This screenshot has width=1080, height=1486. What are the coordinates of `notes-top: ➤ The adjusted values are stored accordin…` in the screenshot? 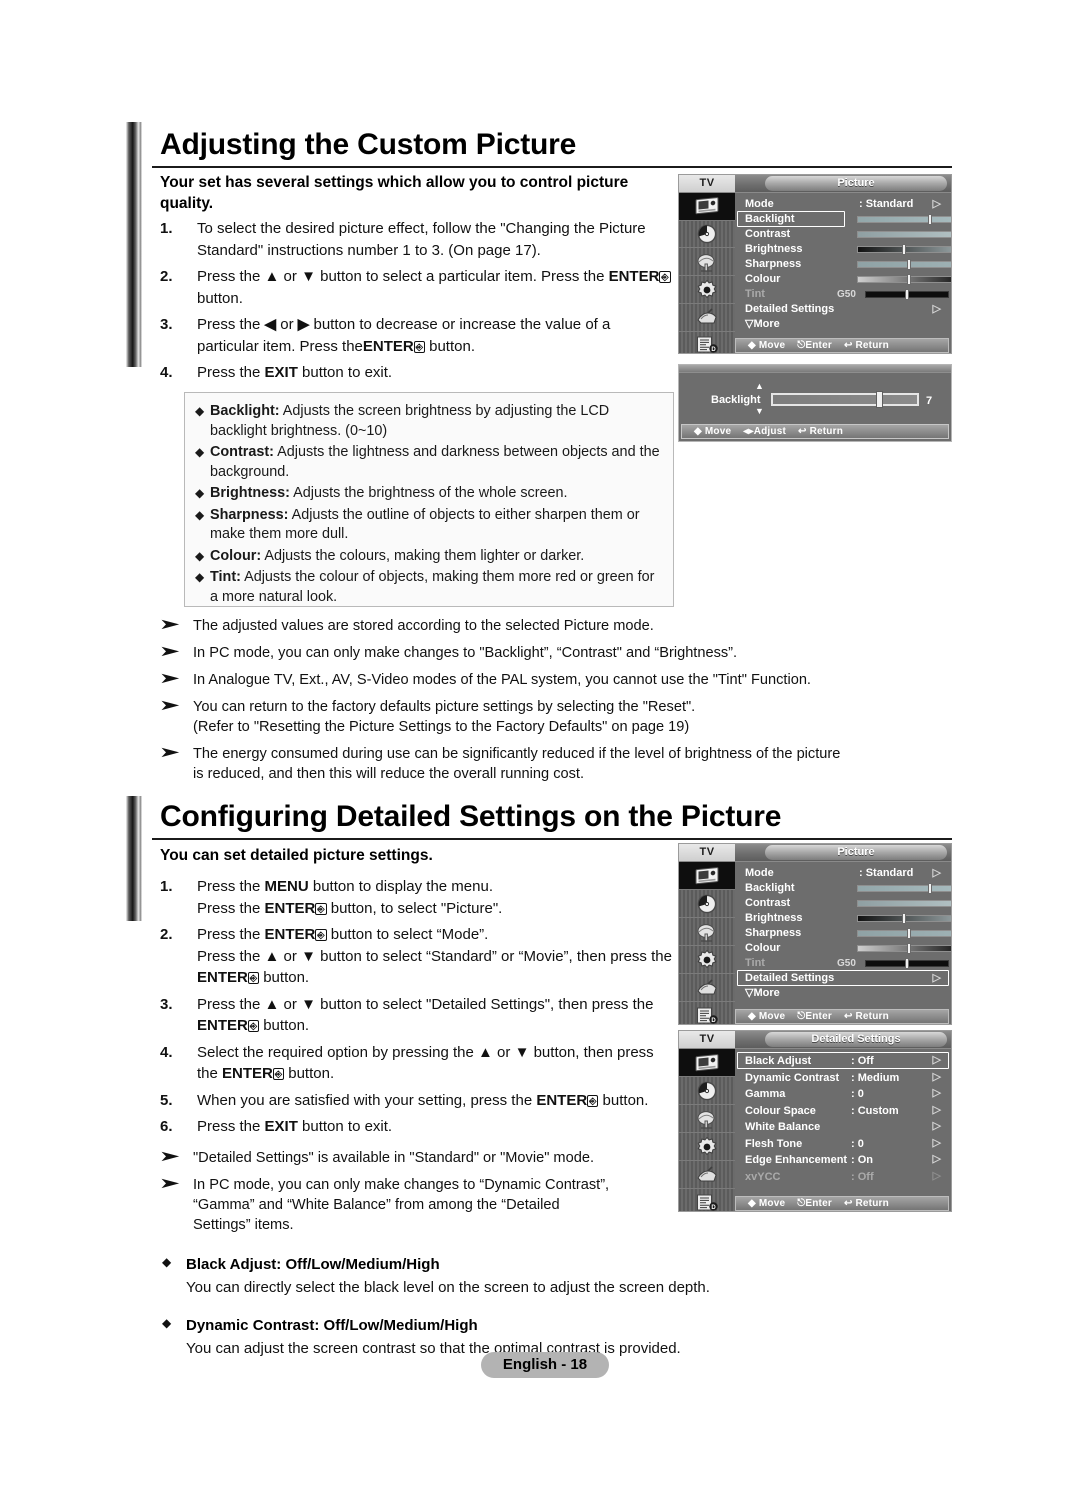 It's located at (555, 703).